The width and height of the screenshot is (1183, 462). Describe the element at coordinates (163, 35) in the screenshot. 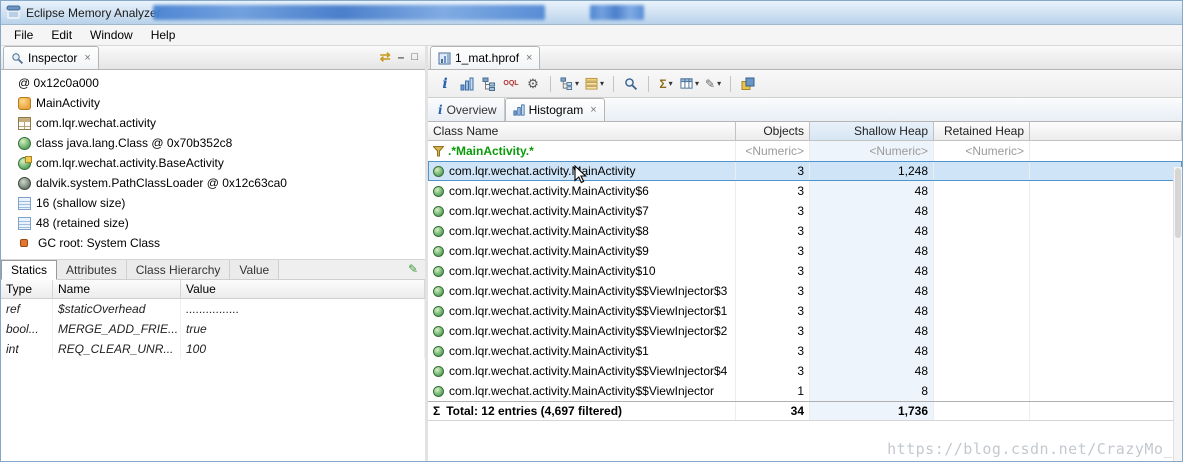

I see `menu-help: Help` at that location.